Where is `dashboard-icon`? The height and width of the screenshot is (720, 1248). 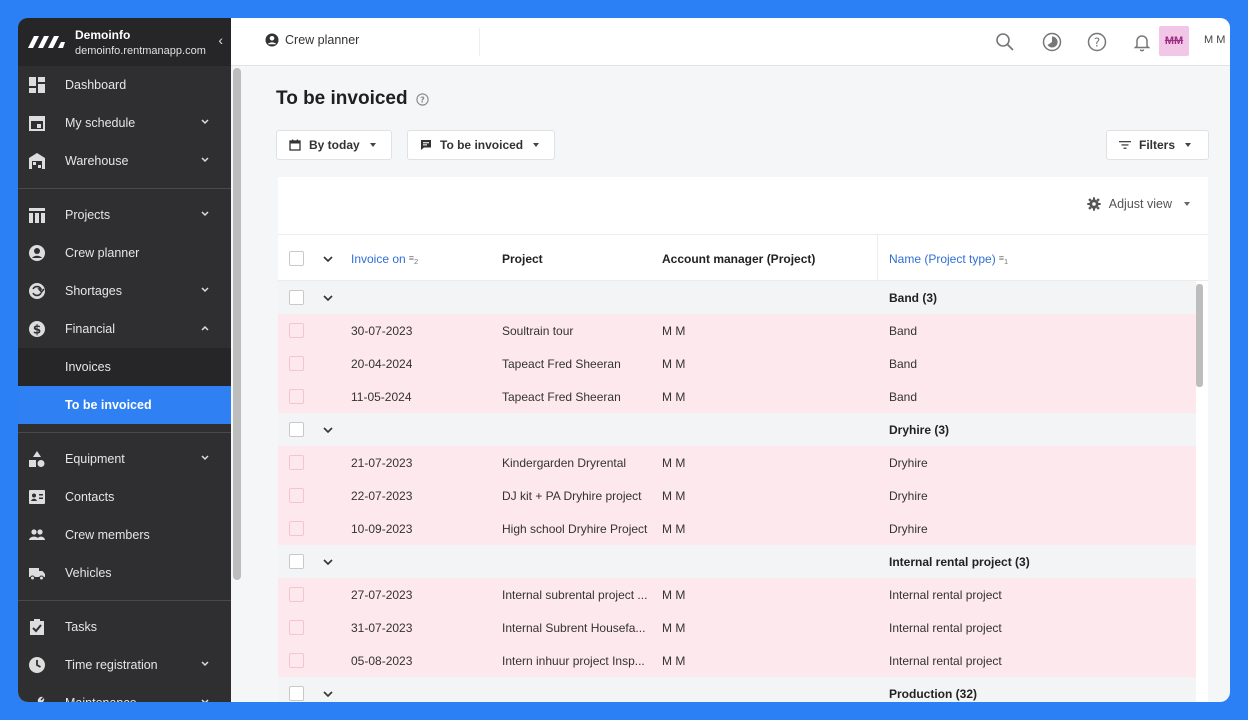 dashboard-icon is located at coordinates (37, 85).